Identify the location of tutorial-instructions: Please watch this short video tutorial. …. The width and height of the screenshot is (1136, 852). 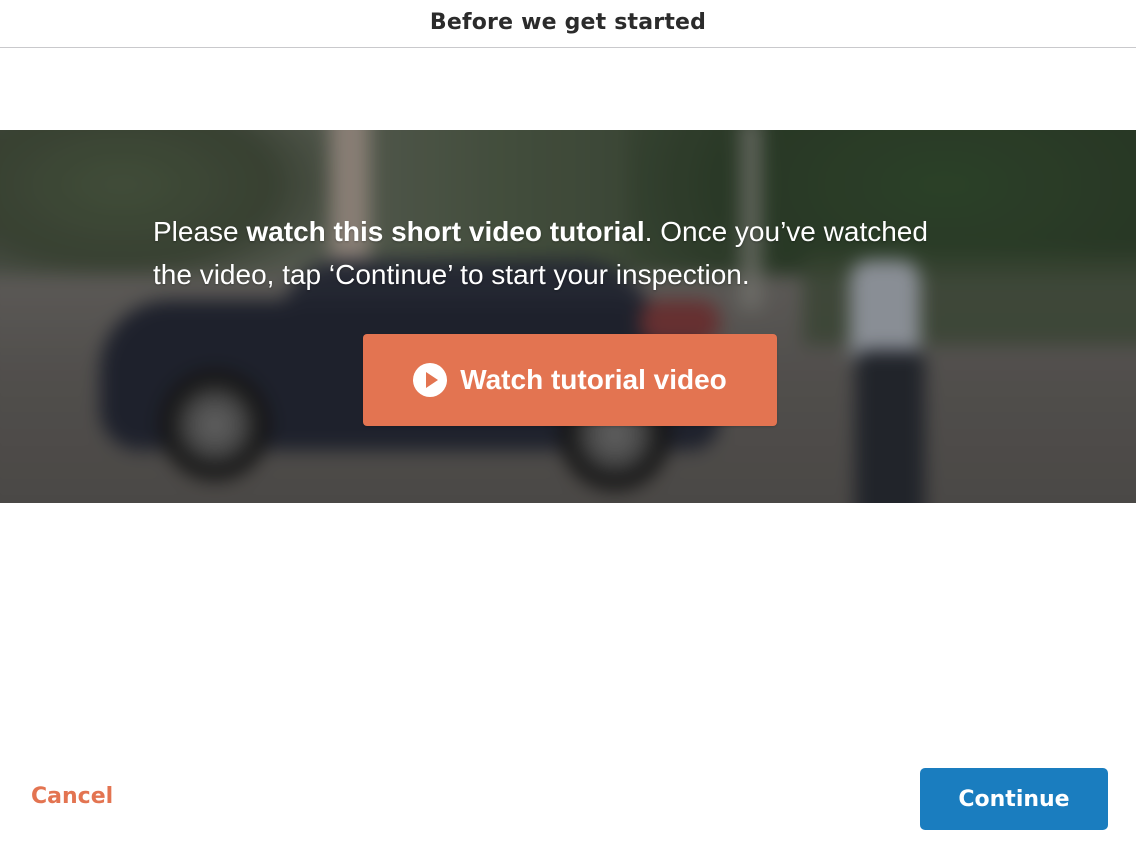
(553, 253).